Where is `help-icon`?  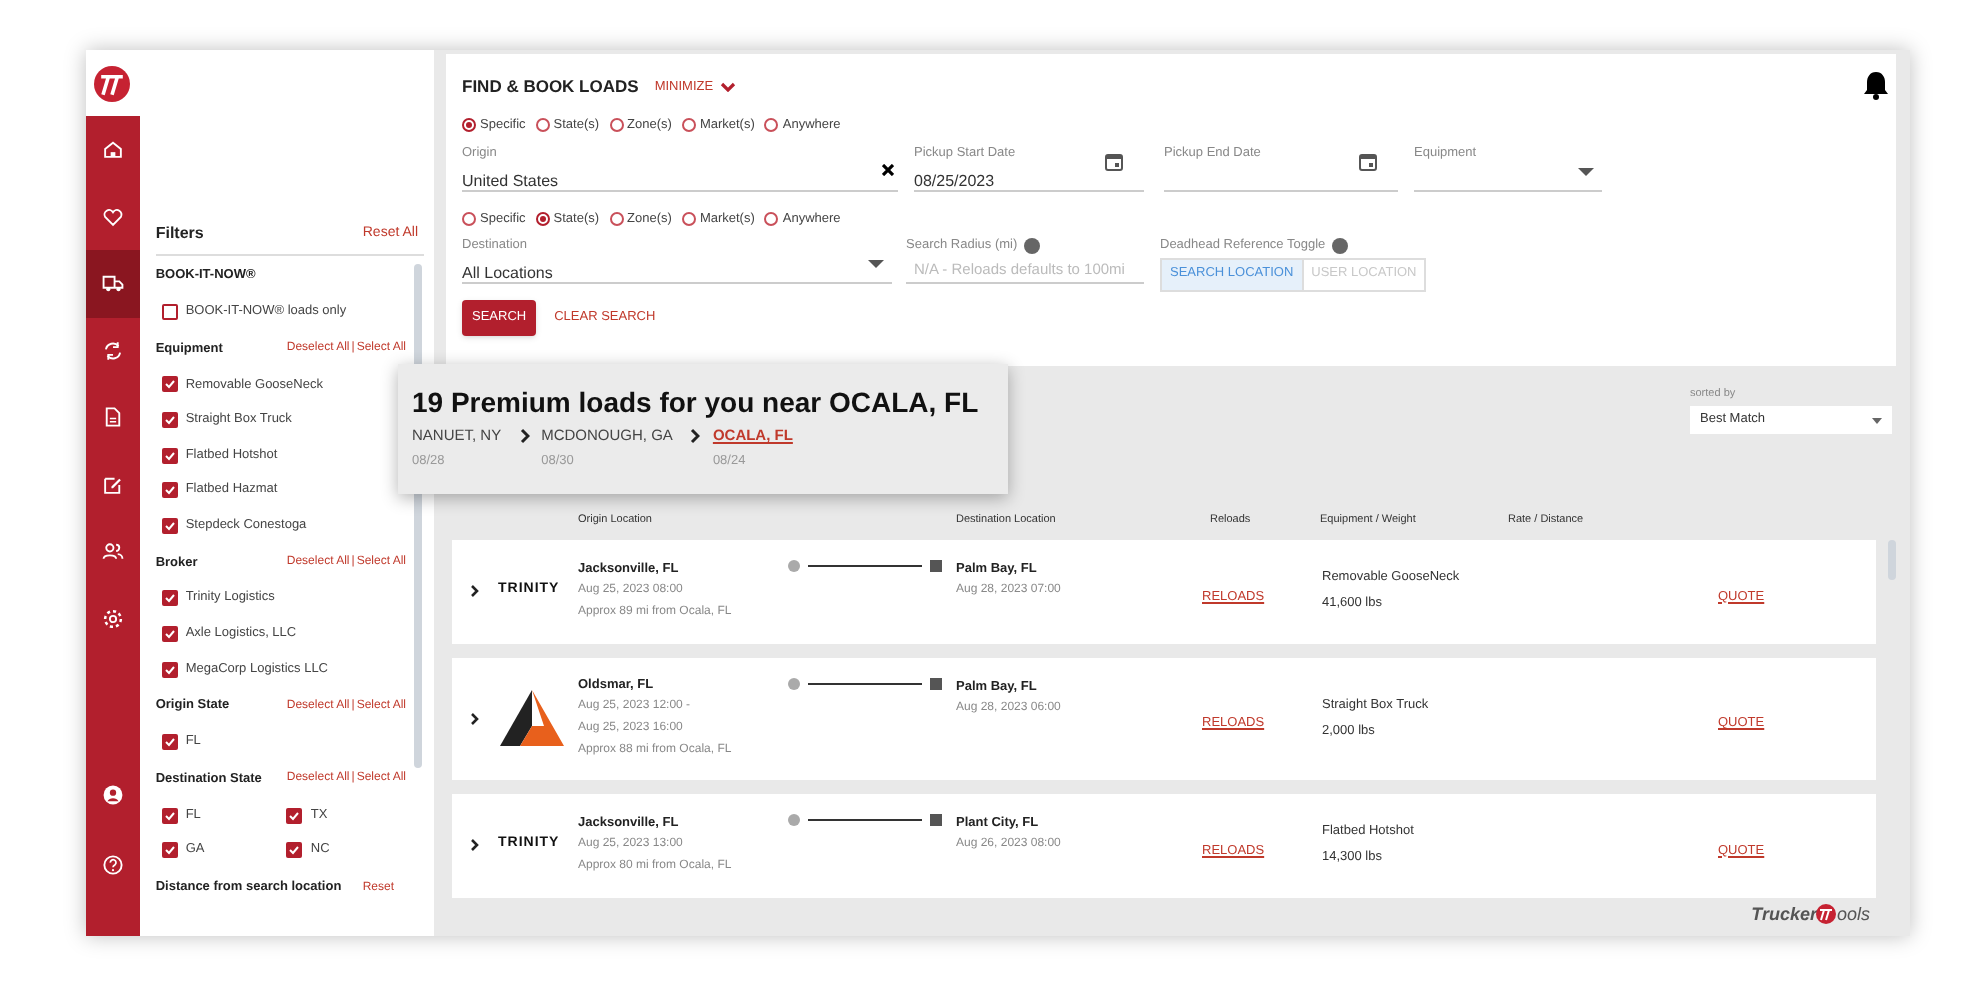
help-icon is located at coordinates (112, 865).